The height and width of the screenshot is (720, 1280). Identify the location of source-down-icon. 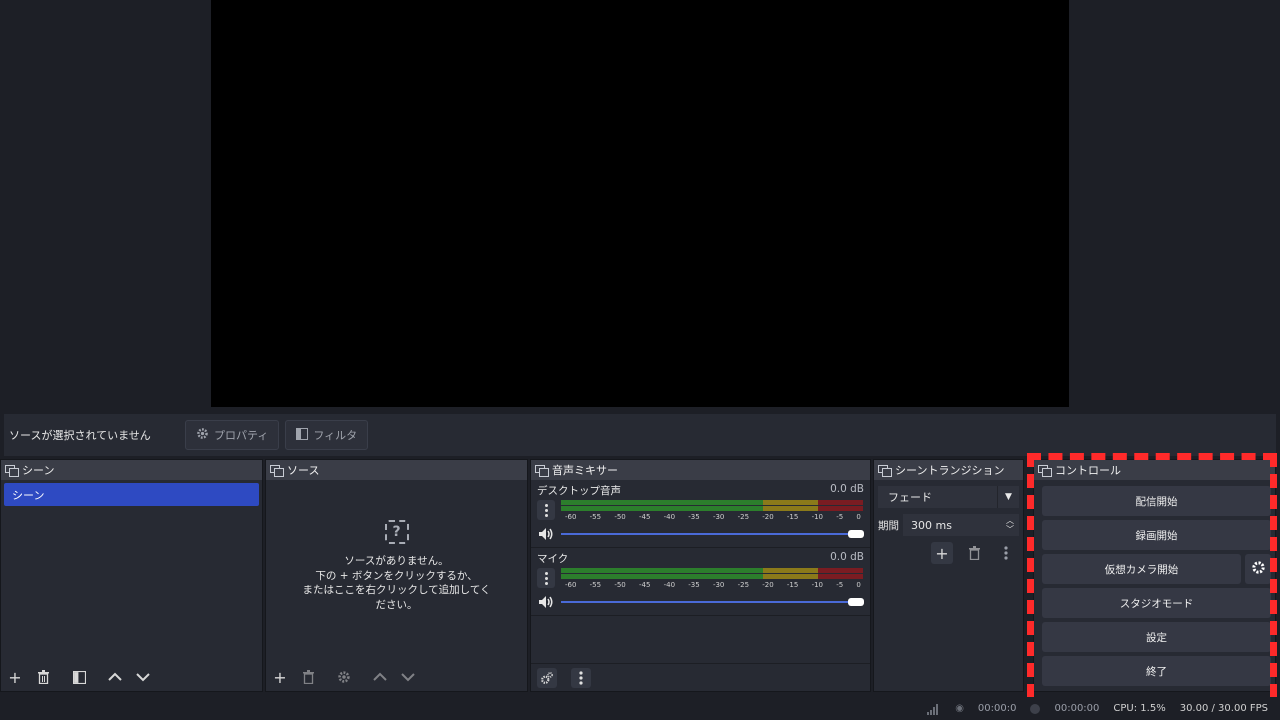
(408, 677).